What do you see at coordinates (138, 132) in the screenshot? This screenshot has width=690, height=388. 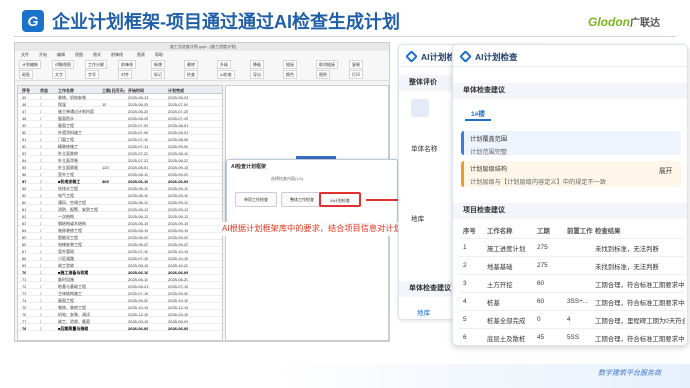 I see `grid-cell: 2025-07-06` at bounding box center [138, 132].